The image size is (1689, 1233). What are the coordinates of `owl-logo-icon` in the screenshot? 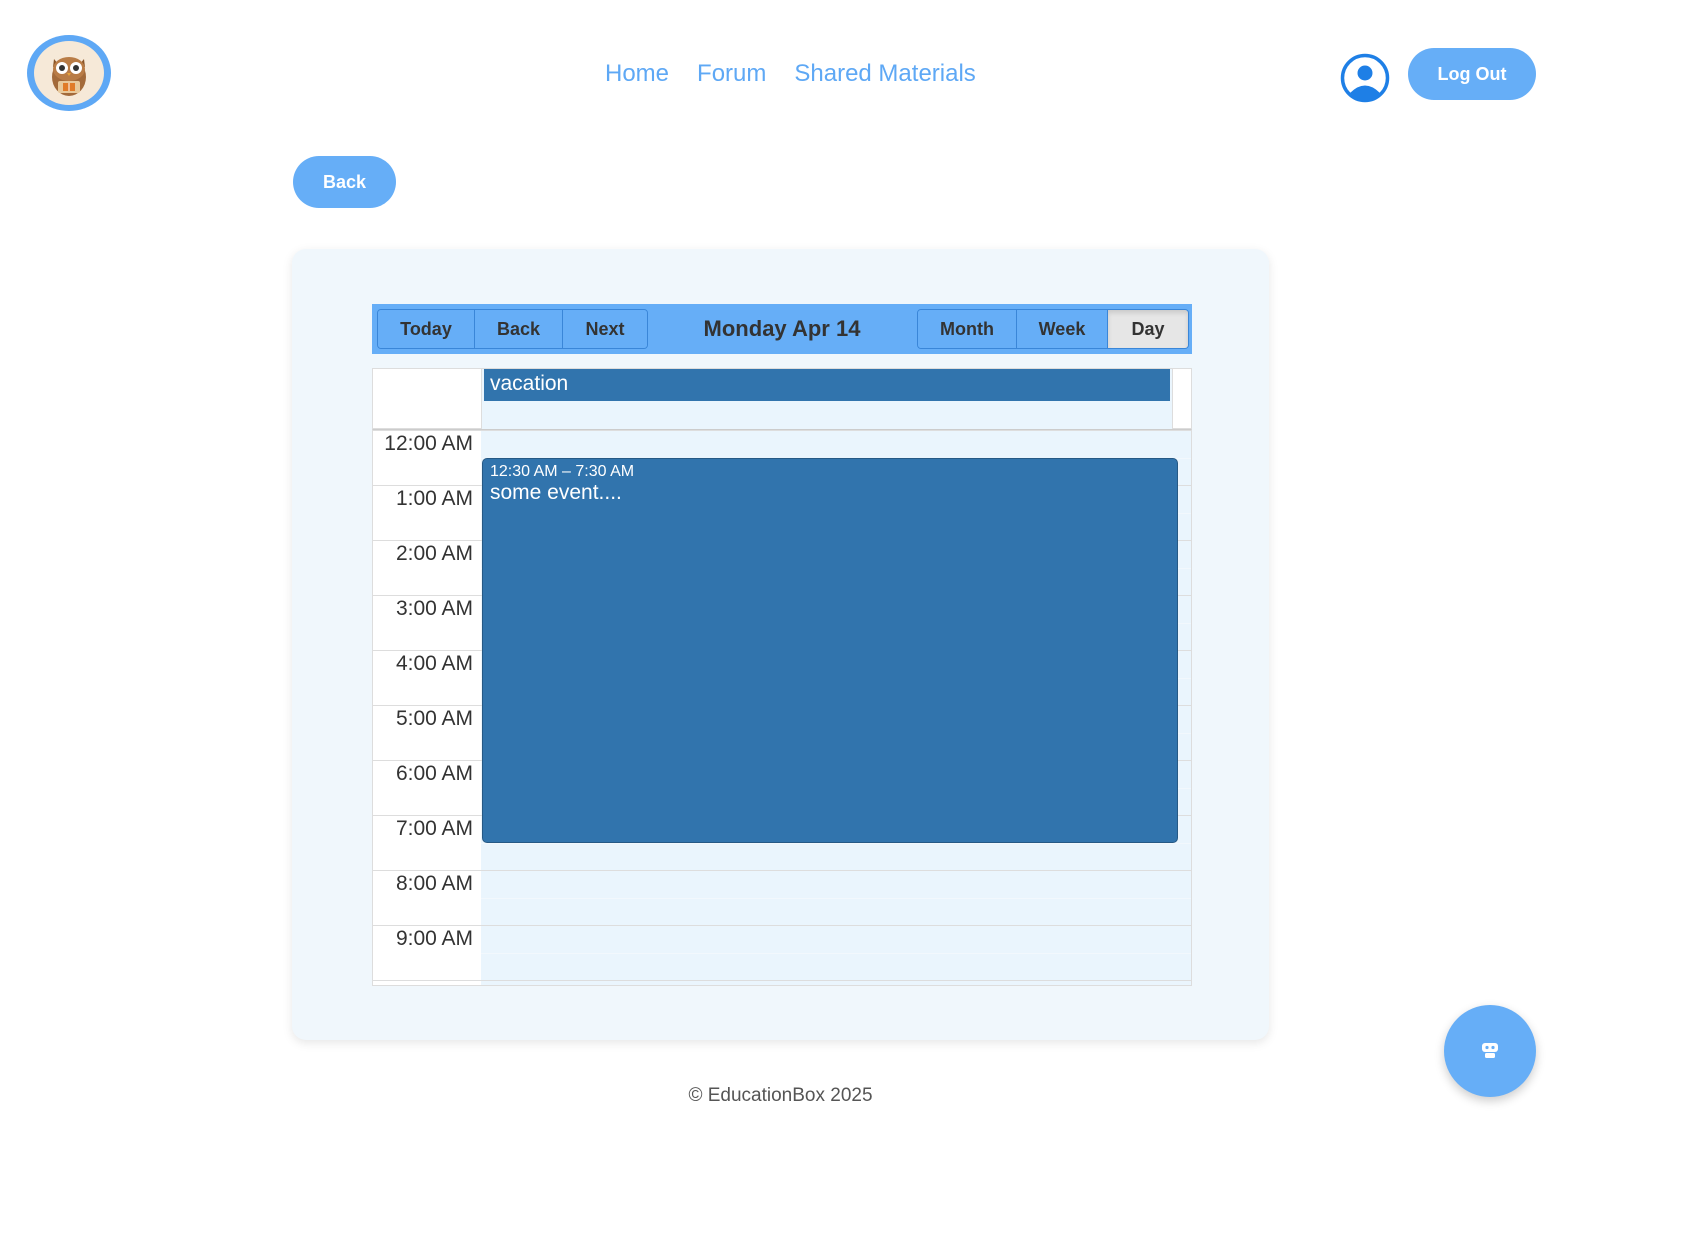 It's located at (69, 73).